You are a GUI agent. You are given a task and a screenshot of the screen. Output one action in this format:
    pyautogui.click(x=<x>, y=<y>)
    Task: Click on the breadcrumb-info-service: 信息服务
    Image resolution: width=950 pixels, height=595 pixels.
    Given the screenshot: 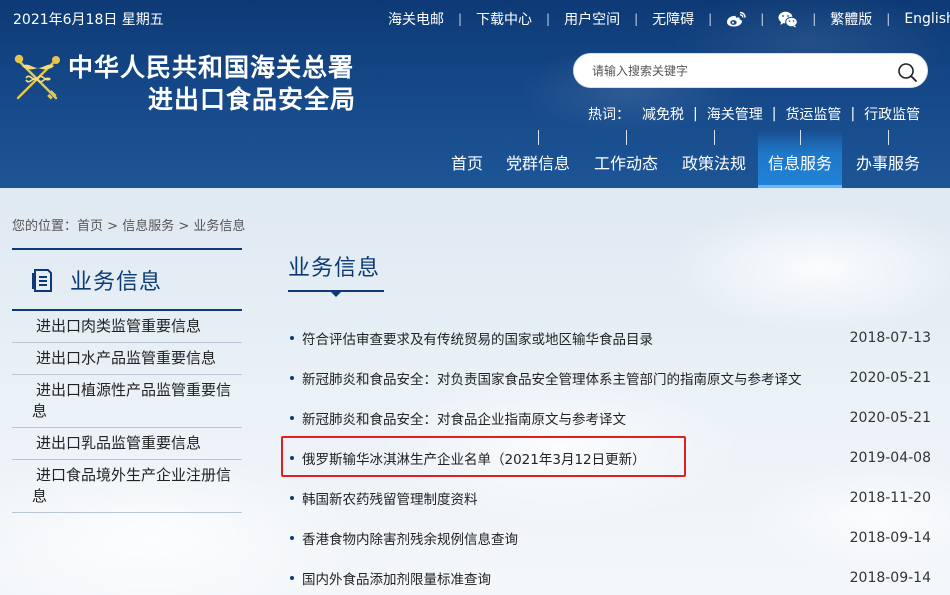 What is the action you would take?
    pyautogui.click(x=148, y=226)
    